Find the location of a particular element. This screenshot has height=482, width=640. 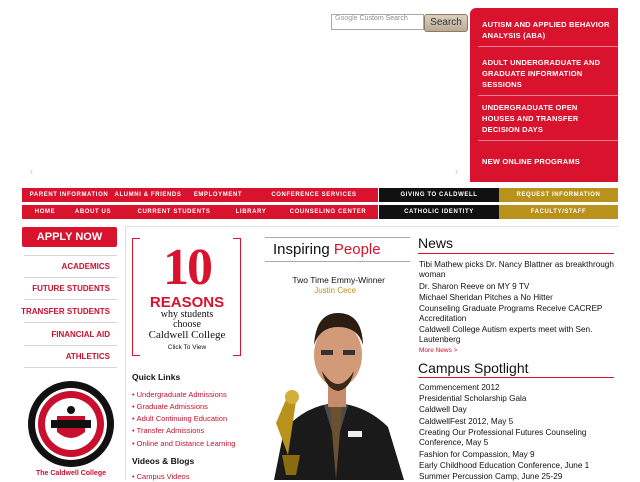

promo-online-programs: NEW ONLINE PROGRAMS is located at coordinates (546, 161).